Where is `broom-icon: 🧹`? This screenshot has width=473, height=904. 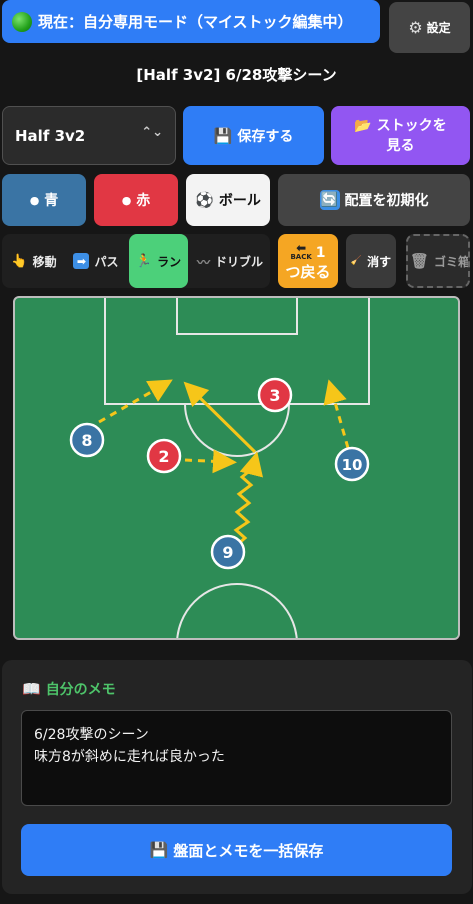 broom-icon: 🧹 is located at coordinates (356, 261).